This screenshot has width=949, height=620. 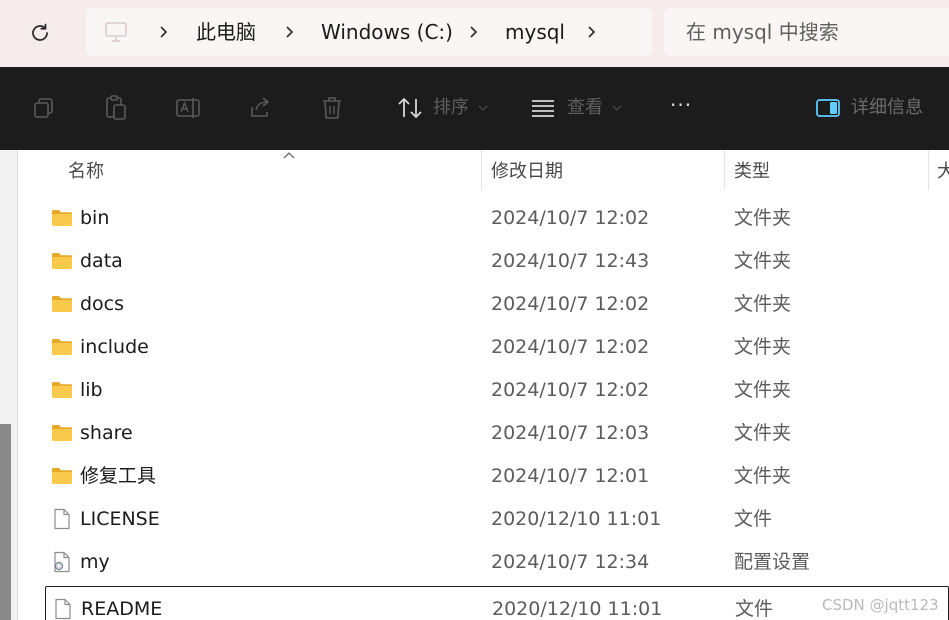 I want to click on refresh-button, so click(x=40, y=33).